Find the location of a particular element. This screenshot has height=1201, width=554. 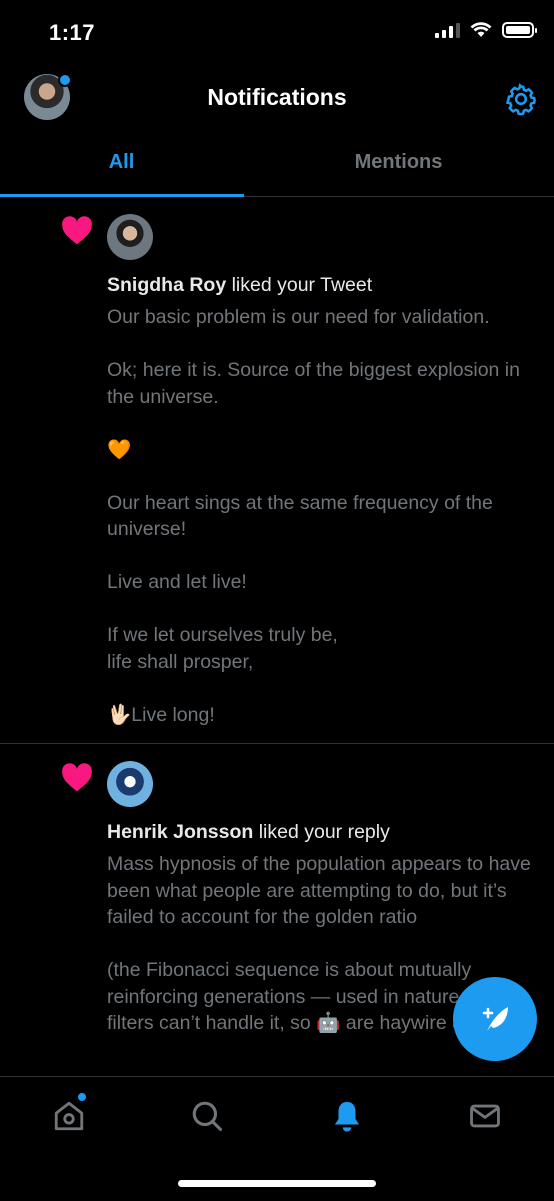

page-title: Notifications is located at coordinates (277, 97).